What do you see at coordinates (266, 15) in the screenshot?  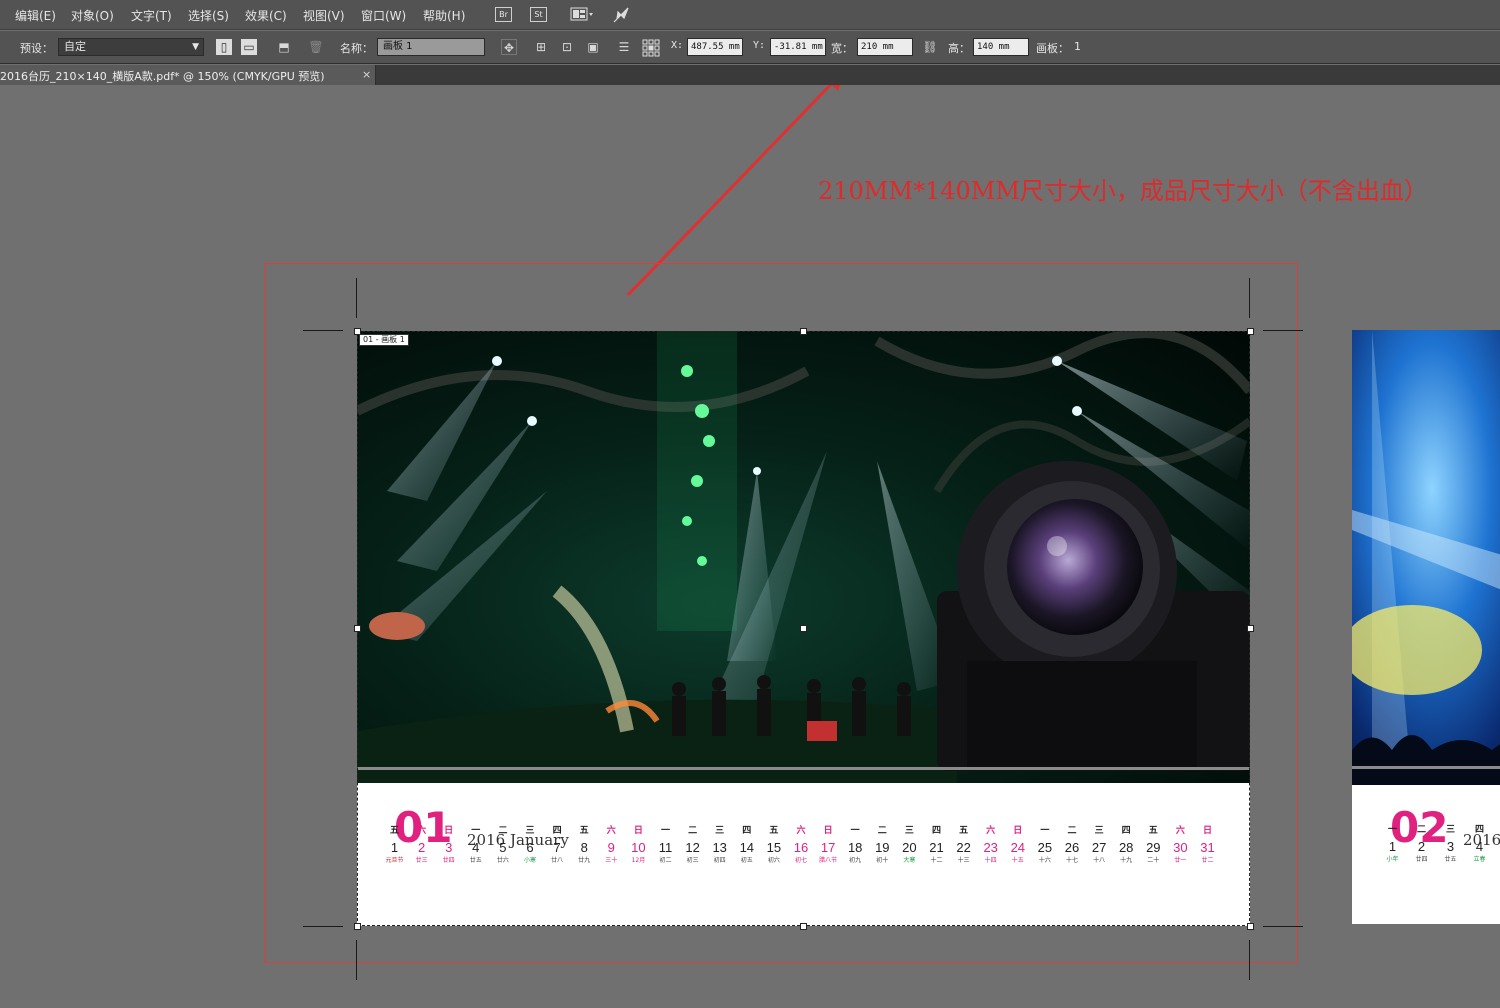 I see `menu-effect: 效果(C)` at bounding box center [266, 15].